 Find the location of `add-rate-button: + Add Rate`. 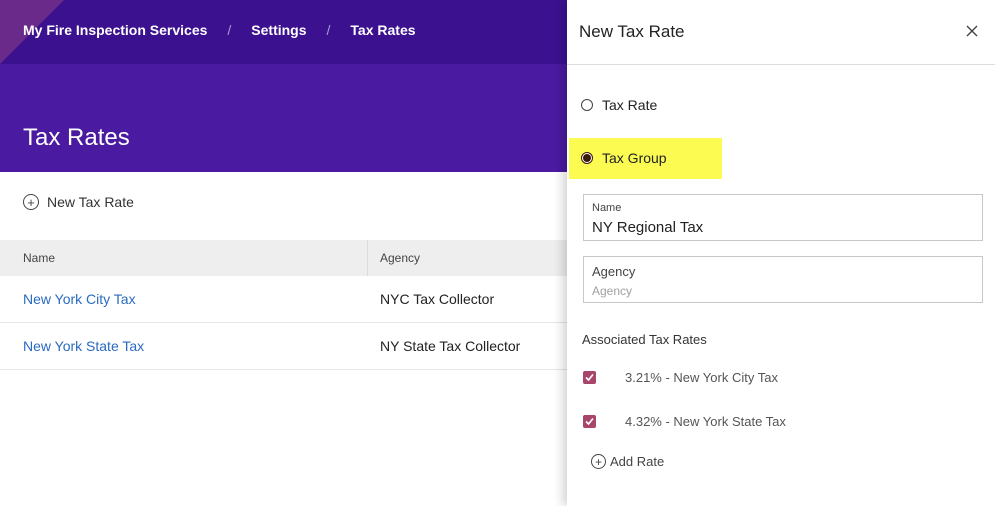

add-rate-button: + Add Rate is located at coordinates (627, 461).